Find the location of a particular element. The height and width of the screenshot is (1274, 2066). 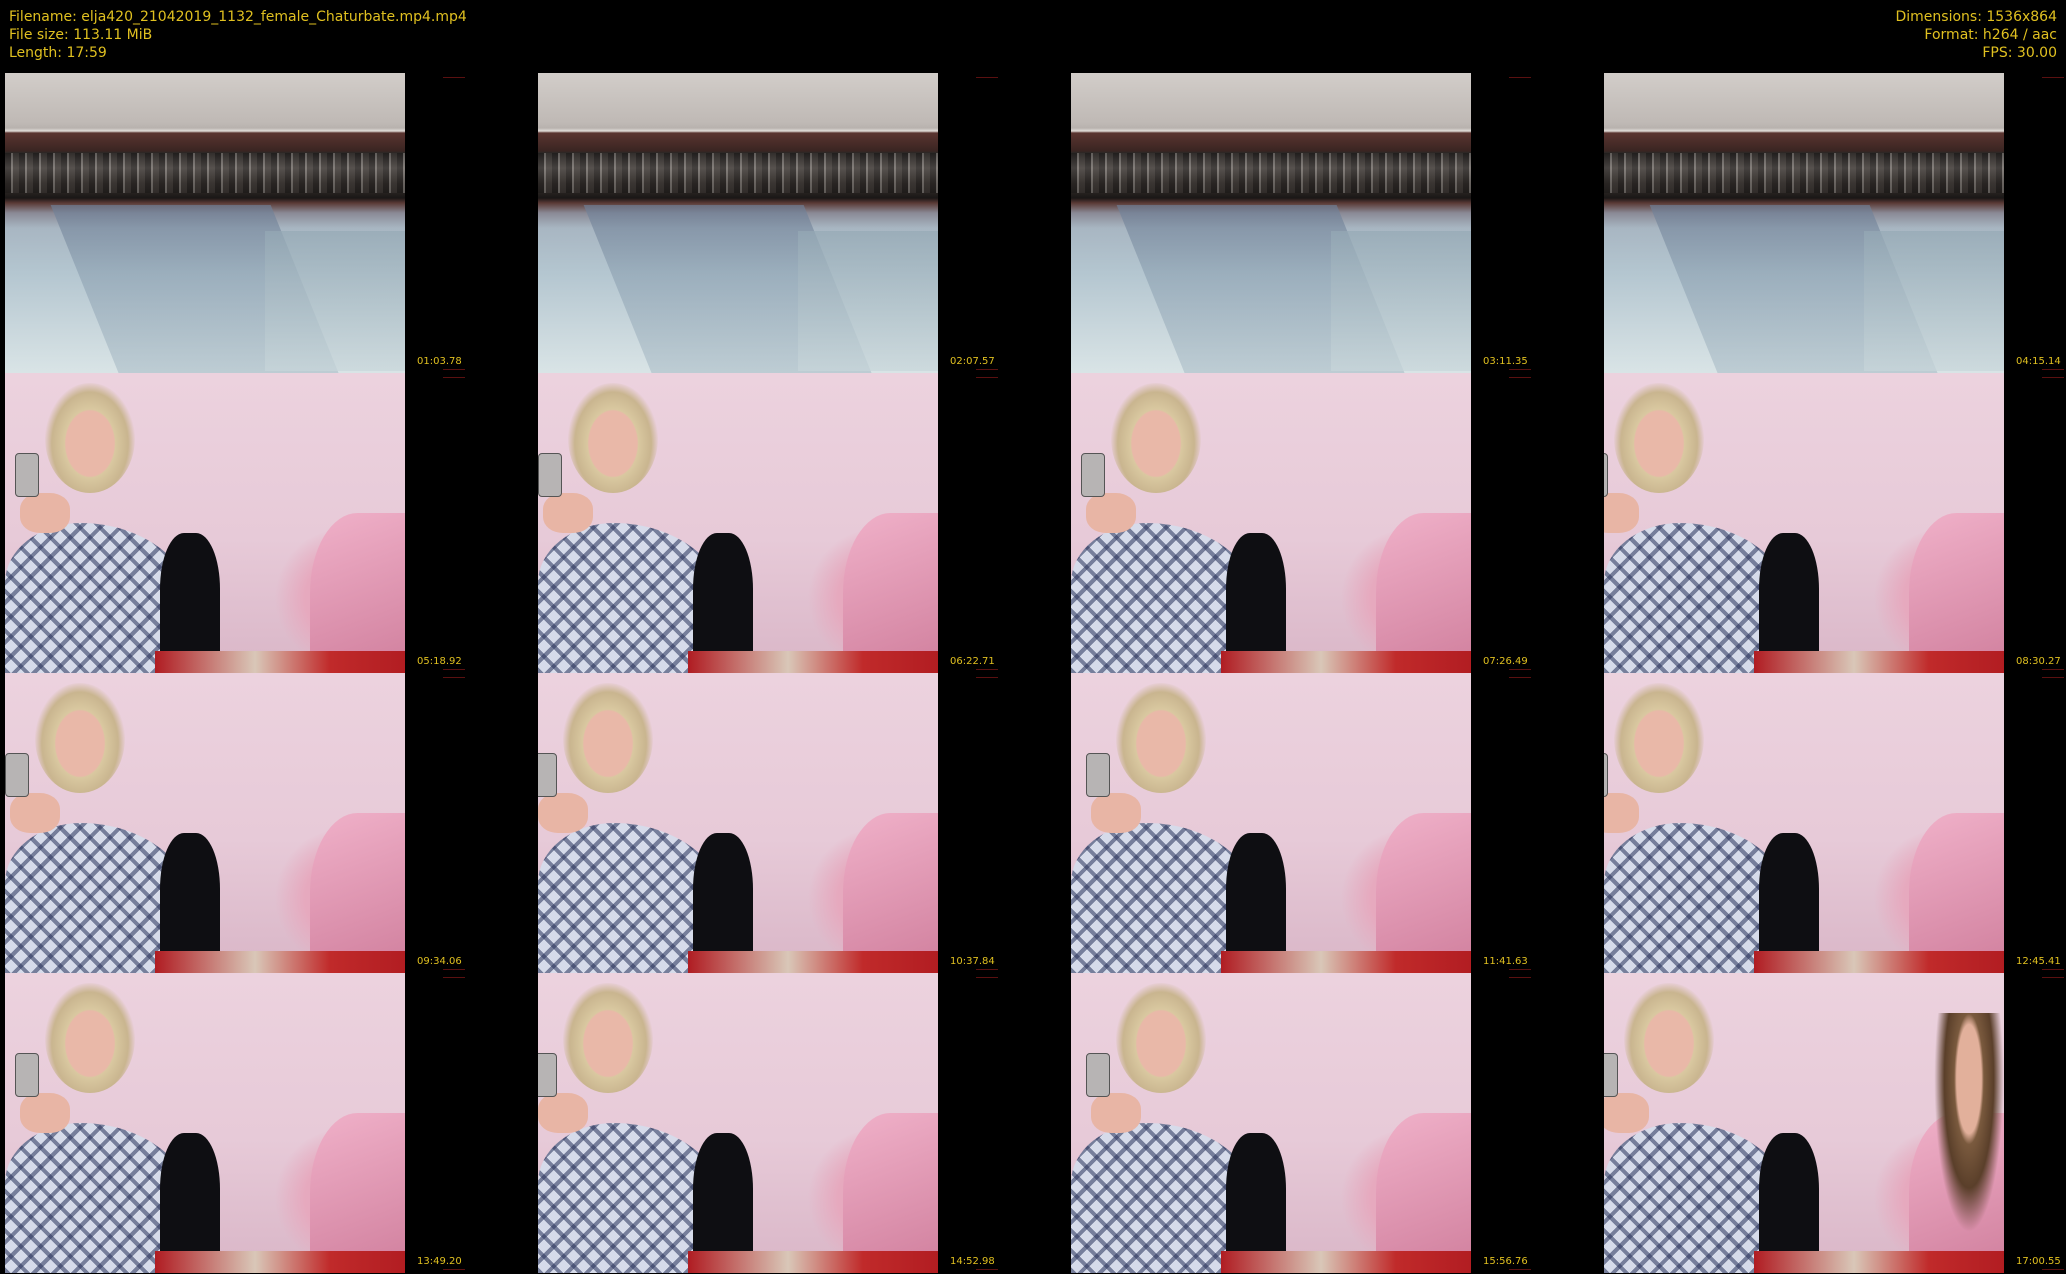

frame-timestamp: 06:22.71 is located at coordinates (972, 661).